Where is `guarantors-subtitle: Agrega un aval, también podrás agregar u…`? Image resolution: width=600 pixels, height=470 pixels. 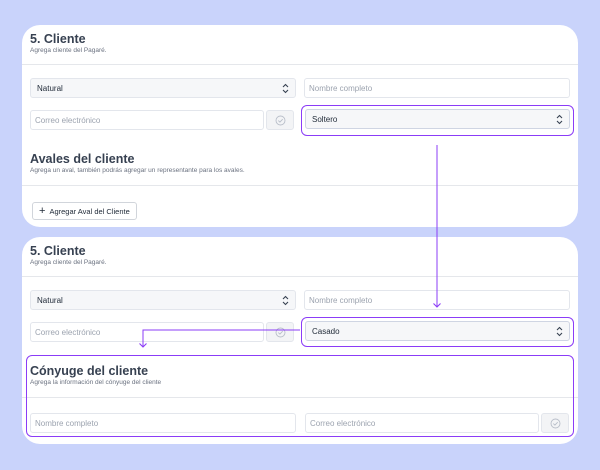
guarantors-subtitle: Agrega un aval, también podrás agregar u… is located at coordinates (137, 170).